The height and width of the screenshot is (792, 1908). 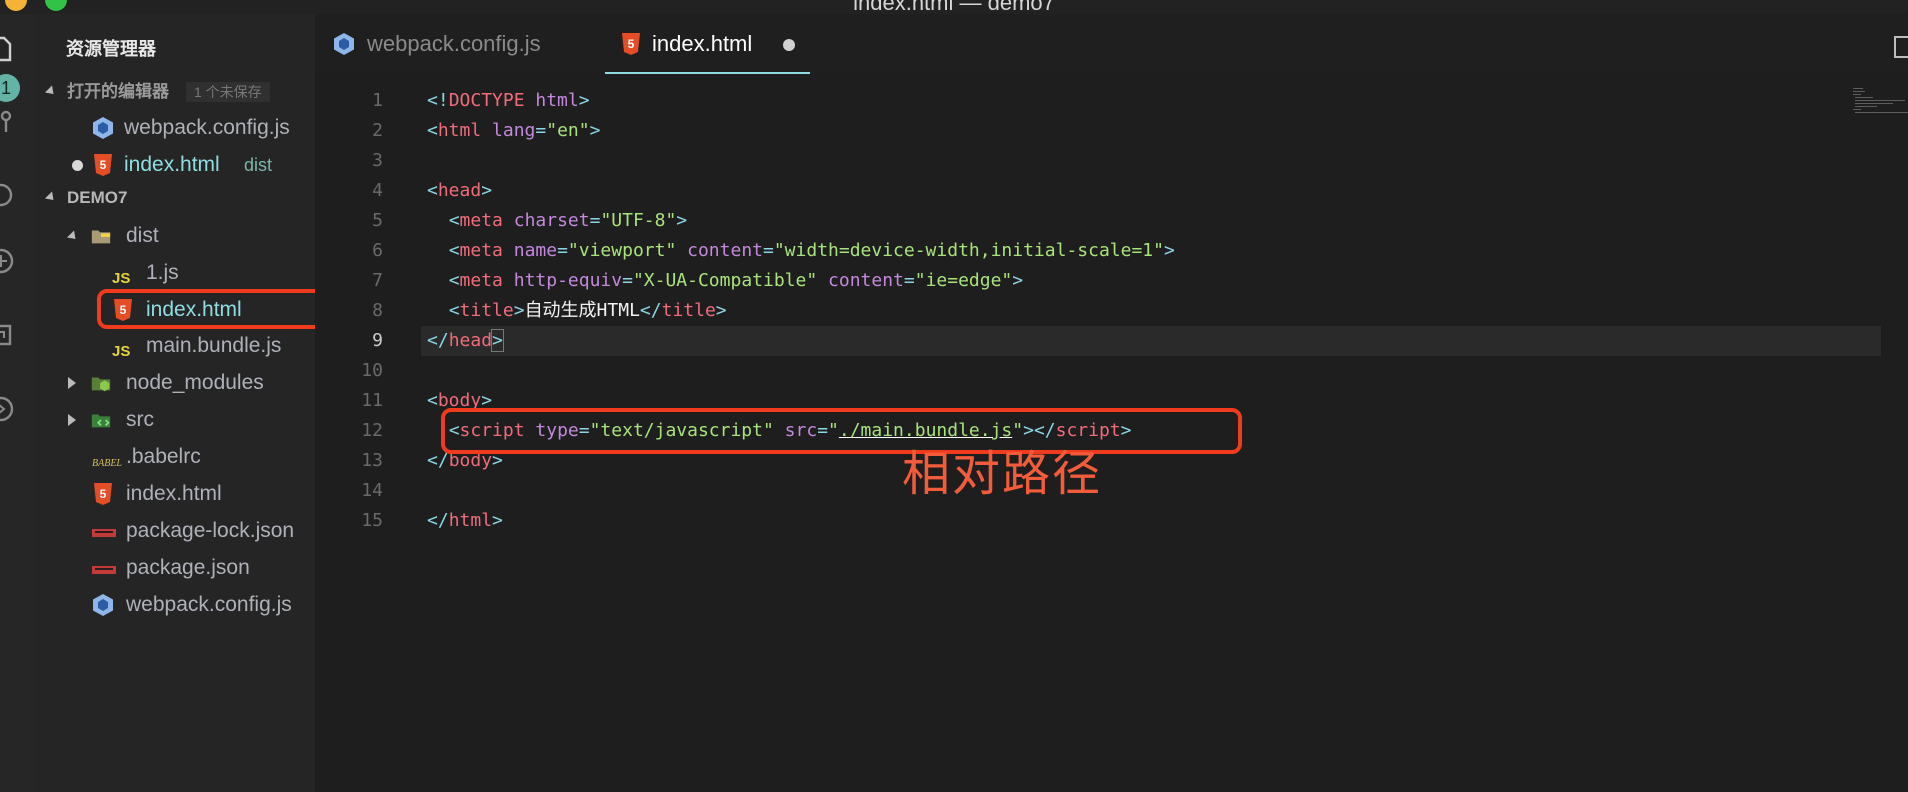 What do you see at coordinates (486, 100) in the screenshot?
I see `doctype-keyword: DOCTYPE` at bounding box center [486, 100].